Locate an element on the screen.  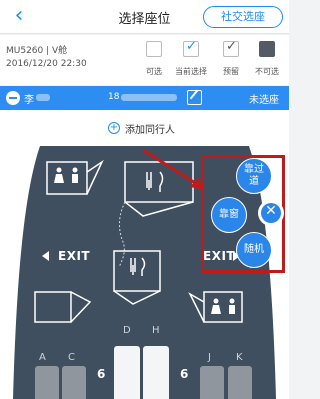
window-seat-button: 靠窗 is located at coordinates (229, 215).